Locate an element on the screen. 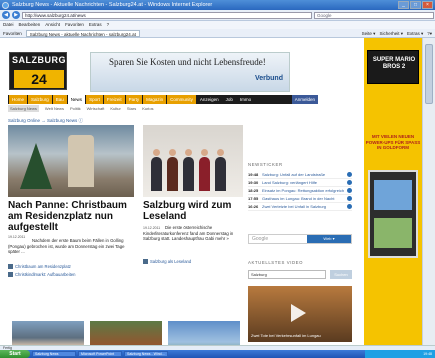 This screenshot has height=358, width=435. video-caption: Zwei Tote bei Verkehrsunfall im Lungau is located at coordinates (286, 335).